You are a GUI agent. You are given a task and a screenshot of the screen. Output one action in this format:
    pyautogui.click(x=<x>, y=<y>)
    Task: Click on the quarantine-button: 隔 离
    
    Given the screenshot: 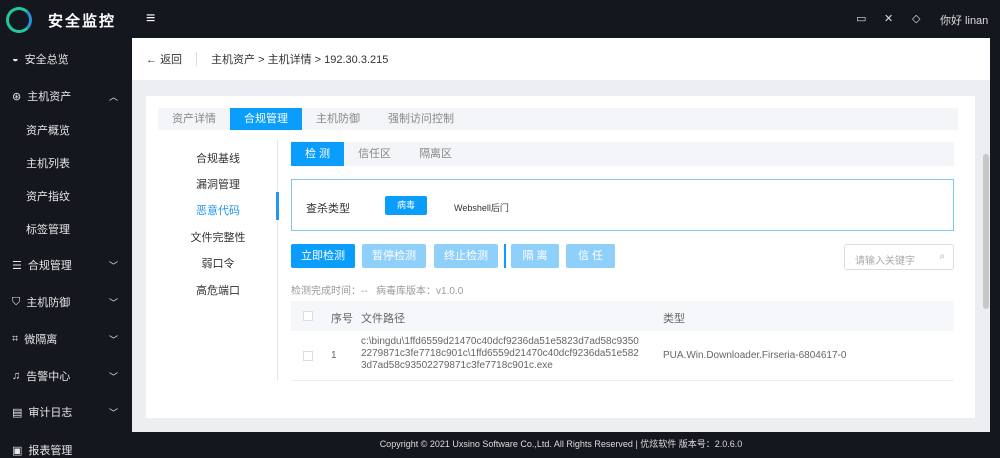 What is the action you would take?
    pyautogui.click(x=535, y=256)
    